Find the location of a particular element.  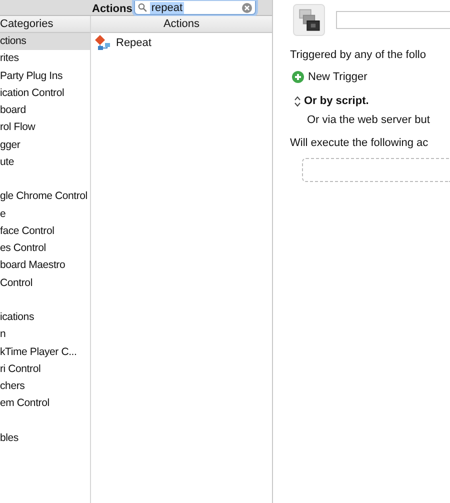

action-item: Repeat is located at coordinates (134, 43).